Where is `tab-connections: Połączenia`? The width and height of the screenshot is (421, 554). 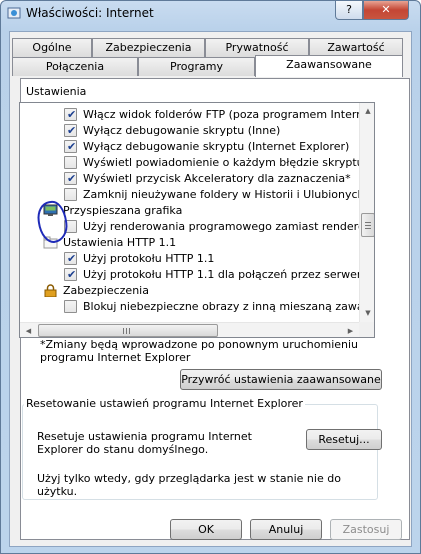
tab-connections: Połączenia is located at coordinates (75, 66).